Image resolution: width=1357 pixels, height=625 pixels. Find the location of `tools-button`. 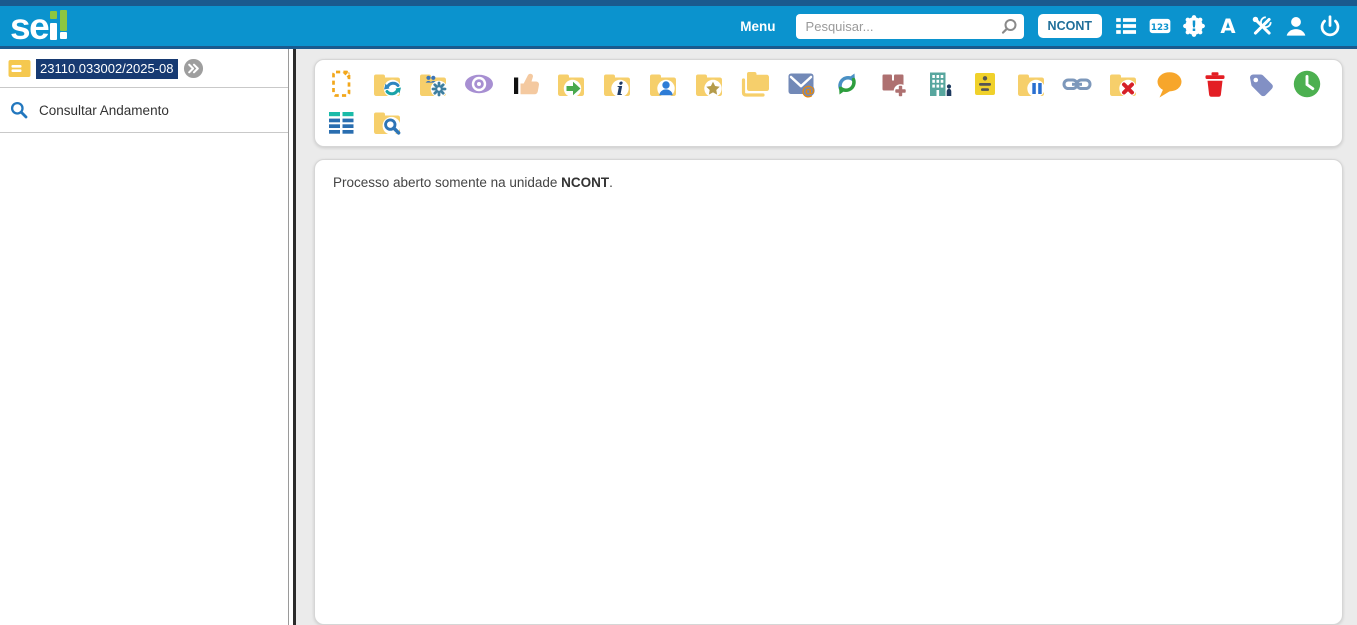

tools-button is located at coordinates (1261, 26).